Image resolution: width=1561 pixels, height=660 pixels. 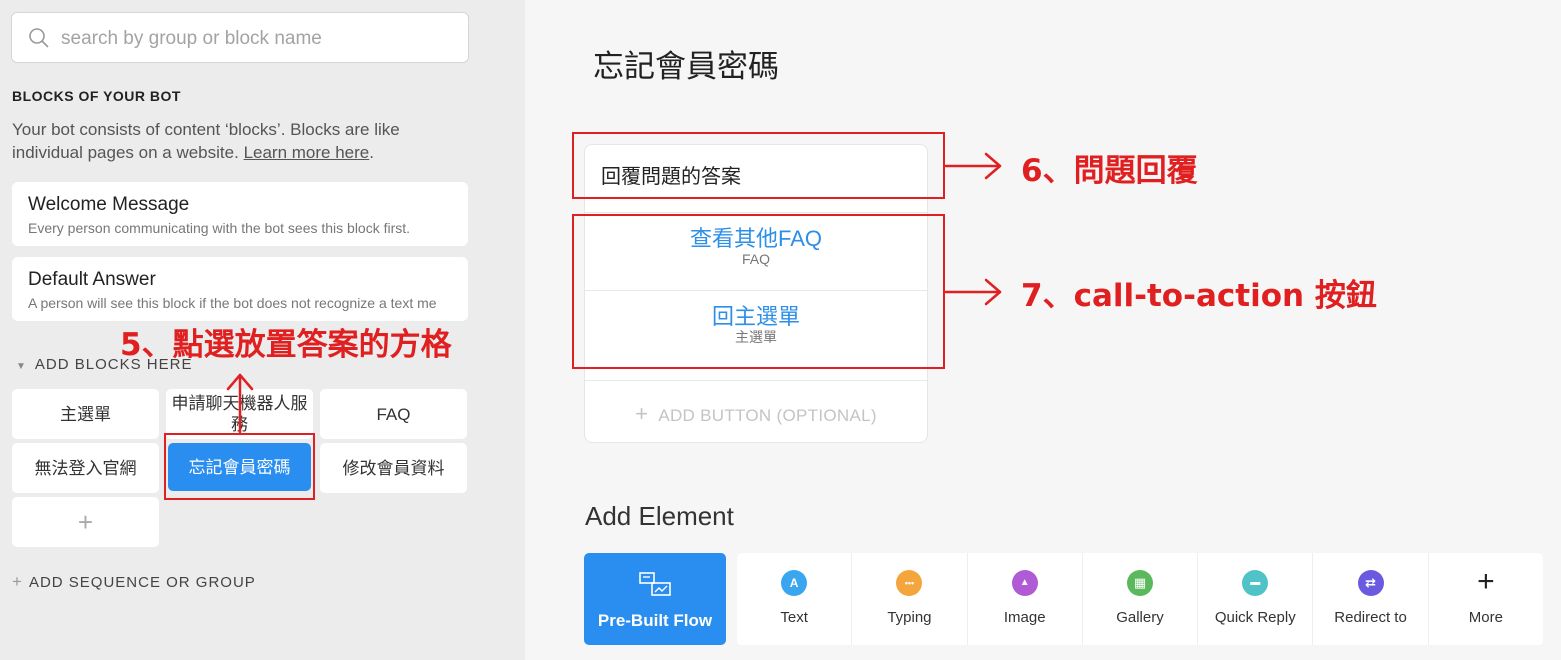 What do you see at coordinates (1109, 171) in the screenshot?
I see `annotation-step-6: 6、問題回覆` at bounding box center [1109, 171].